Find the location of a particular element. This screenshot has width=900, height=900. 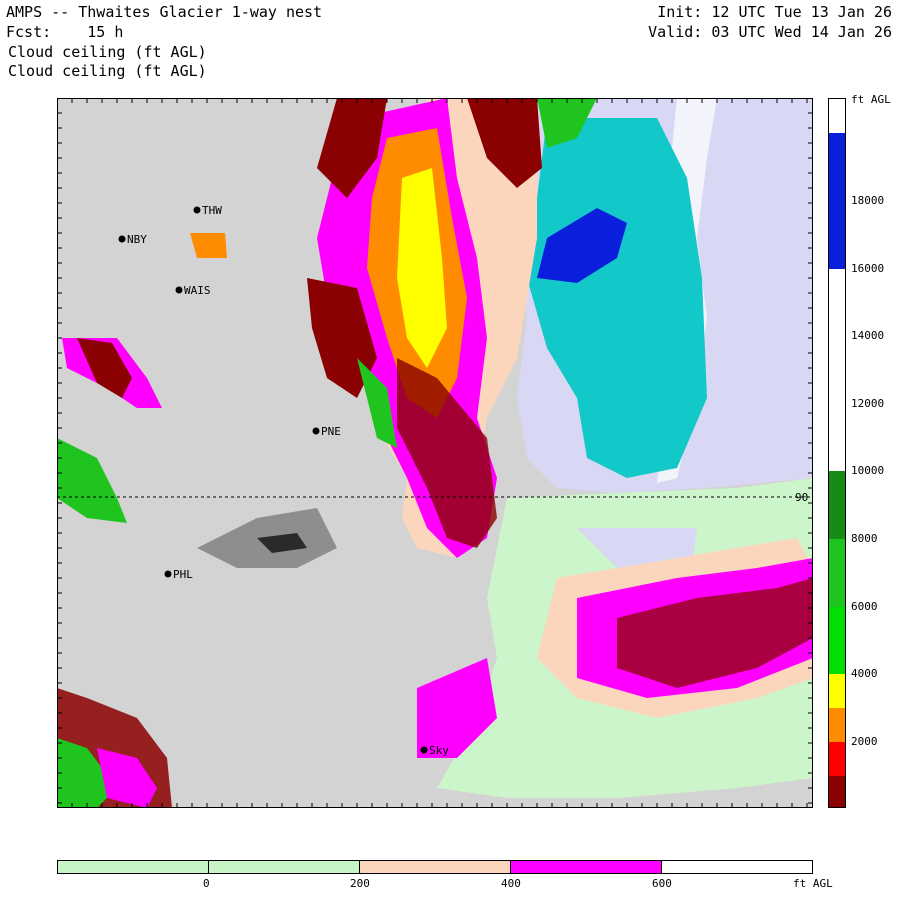

field-name-secondary: Cloud ceiling (ft AGL) is located at coordinates (107, 71).